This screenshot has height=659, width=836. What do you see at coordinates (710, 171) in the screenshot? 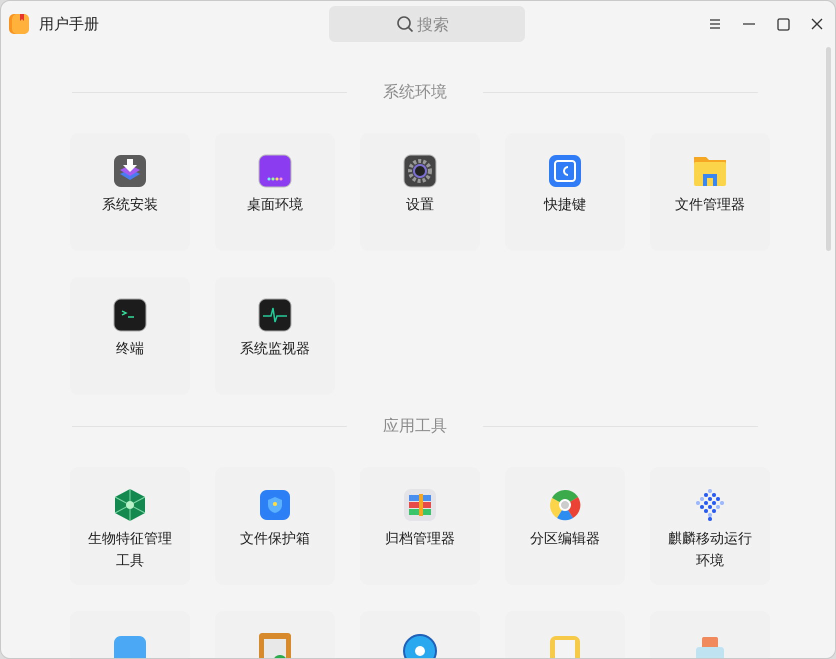
I see `folder-icon` at bounding box center [710, 171].